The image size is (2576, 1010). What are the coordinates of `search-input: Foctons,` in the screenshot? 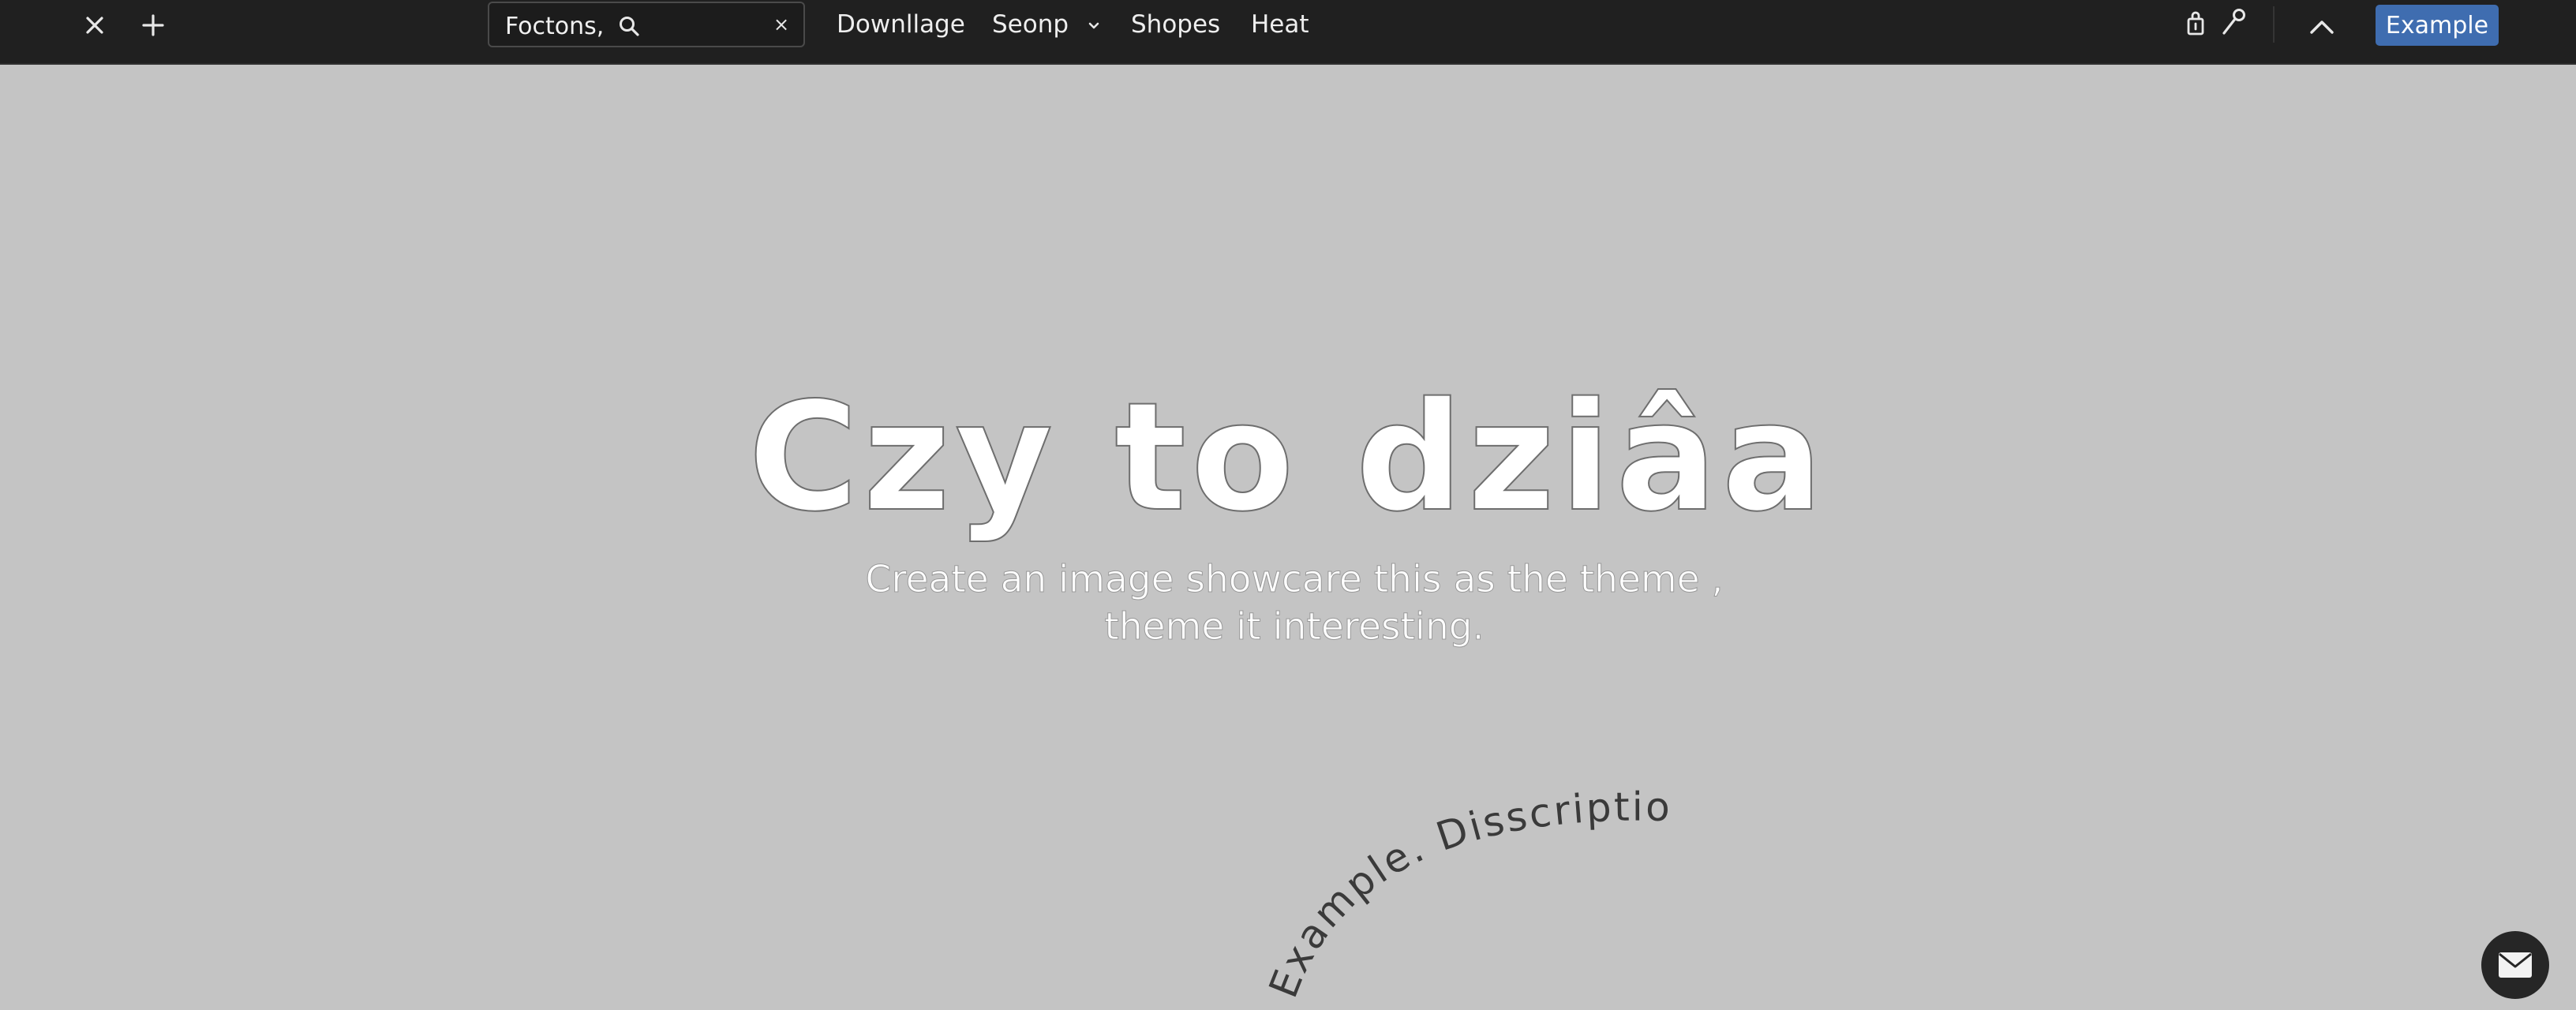 It's located at (554, 26).